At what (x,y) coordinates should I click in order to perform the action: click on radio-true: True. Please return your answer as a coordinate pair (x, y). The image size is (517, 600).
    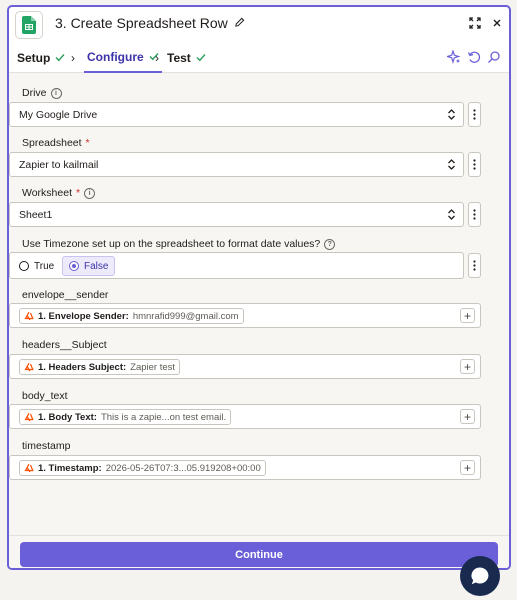
    Looking at the image, I should click on (36, 266).